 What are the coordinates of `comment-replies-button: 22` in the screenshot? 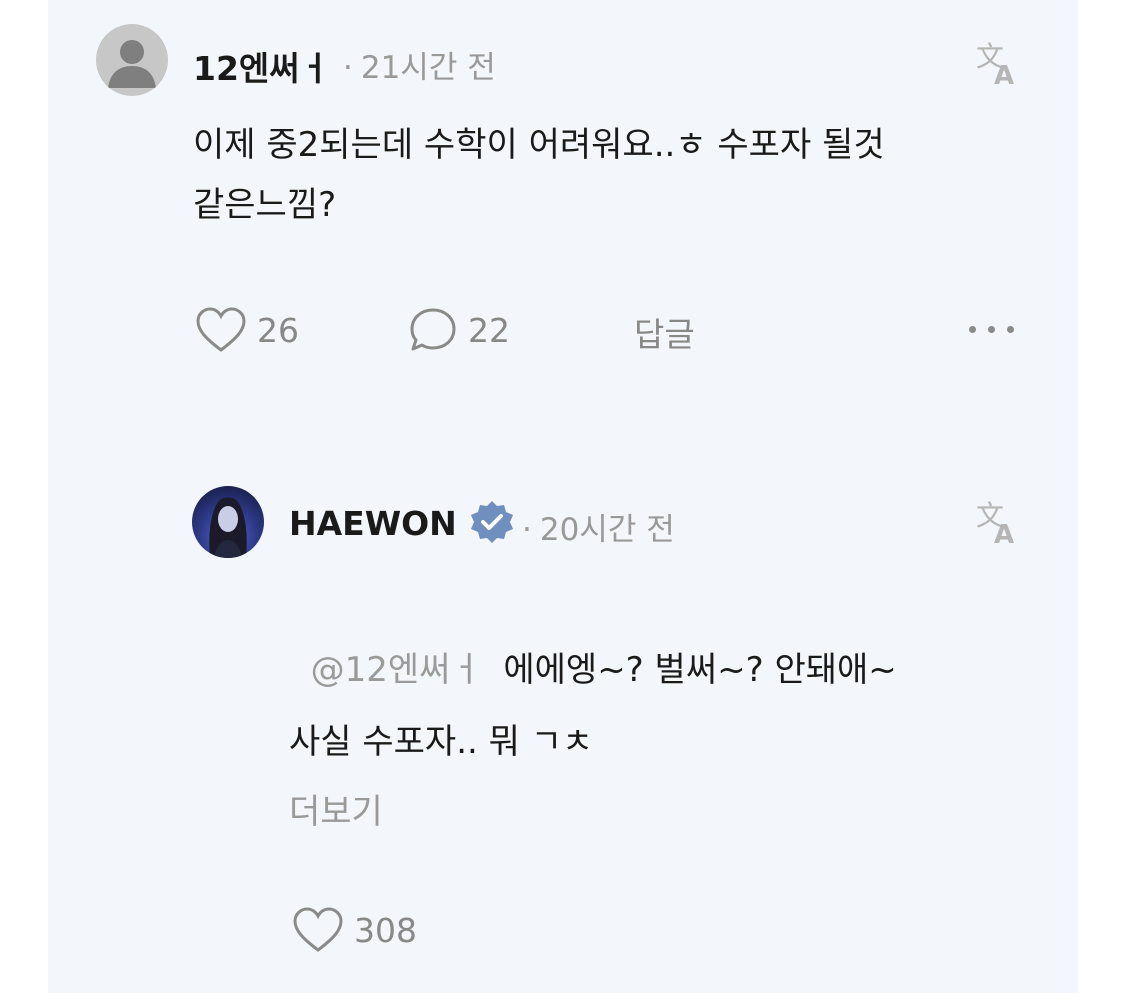 It's located at (459, 330).